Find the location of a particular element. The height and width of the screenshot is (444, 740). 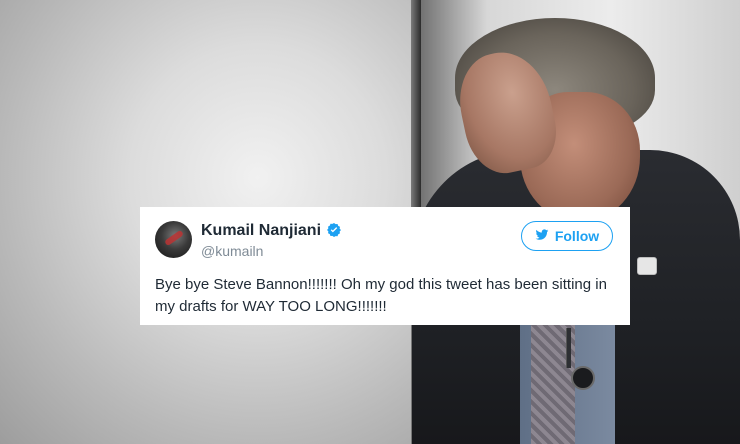

photo-badge-clip is located at coordinates (583, 378).